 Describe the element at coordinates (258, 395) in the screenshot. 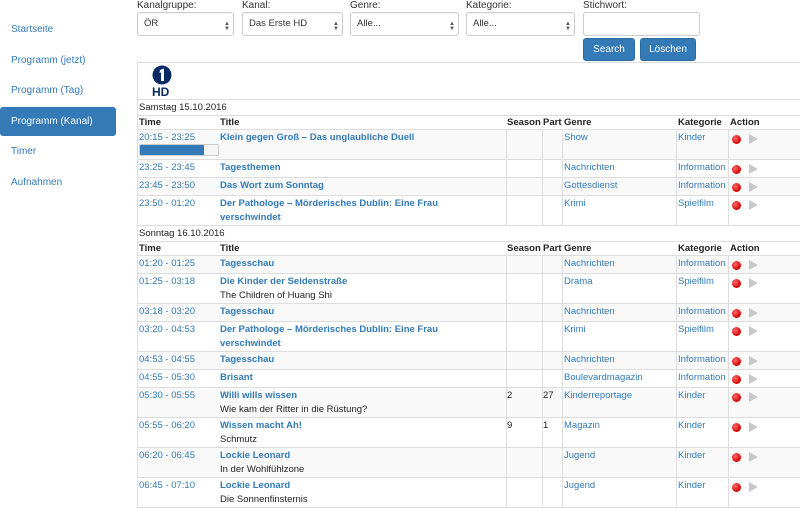

I see `title-link: Willi wills wissen` at that location.